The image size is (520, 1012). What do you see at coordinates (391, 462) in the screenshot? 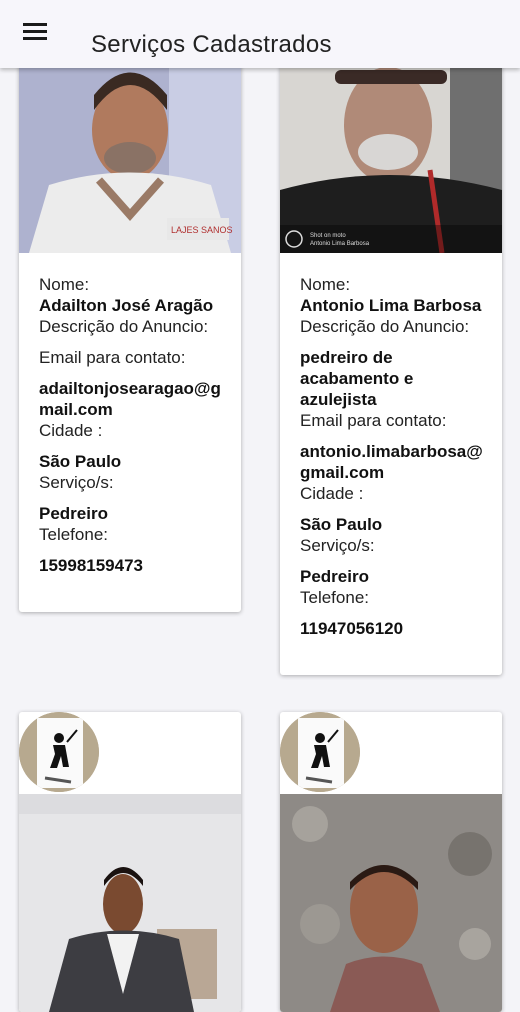
I see `email-value: antonio.limabarbosa@gmail.com` at bounding box center [391, 462].